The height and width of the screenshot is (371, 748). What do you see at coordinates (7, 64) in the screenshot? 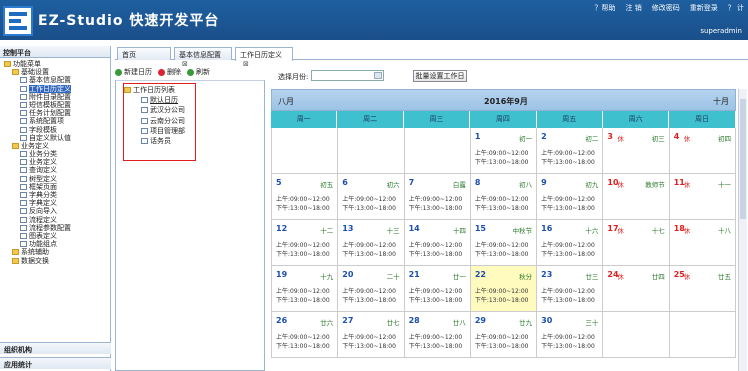
I see `folder-icon` at bounding box center [7, 64].